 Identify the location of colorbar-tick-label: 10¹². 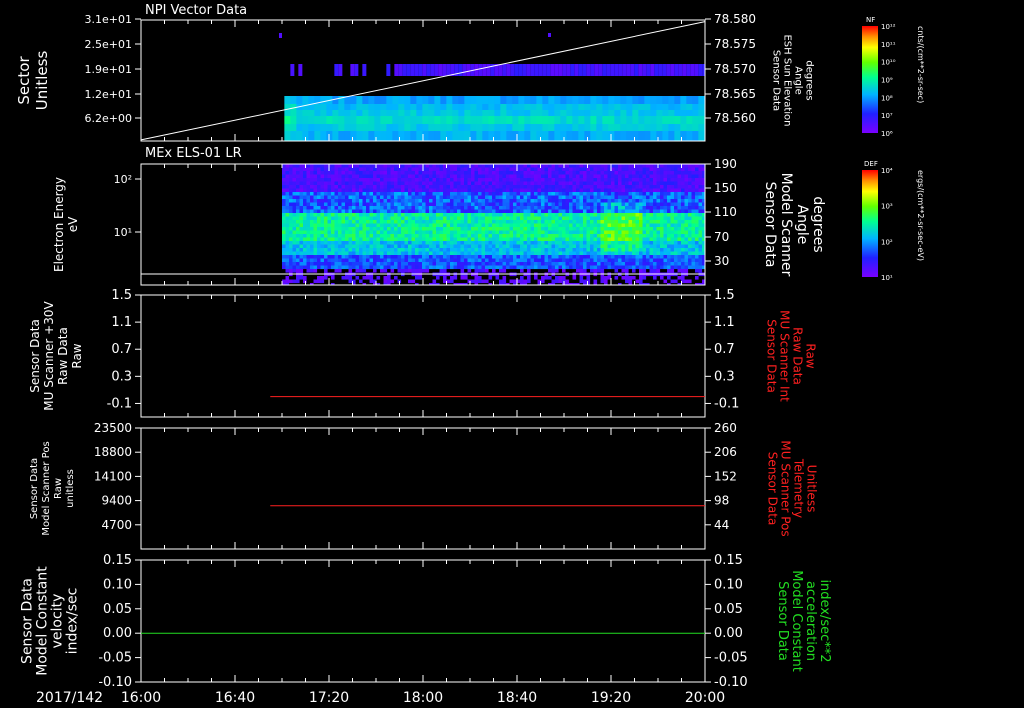
(888, 27).